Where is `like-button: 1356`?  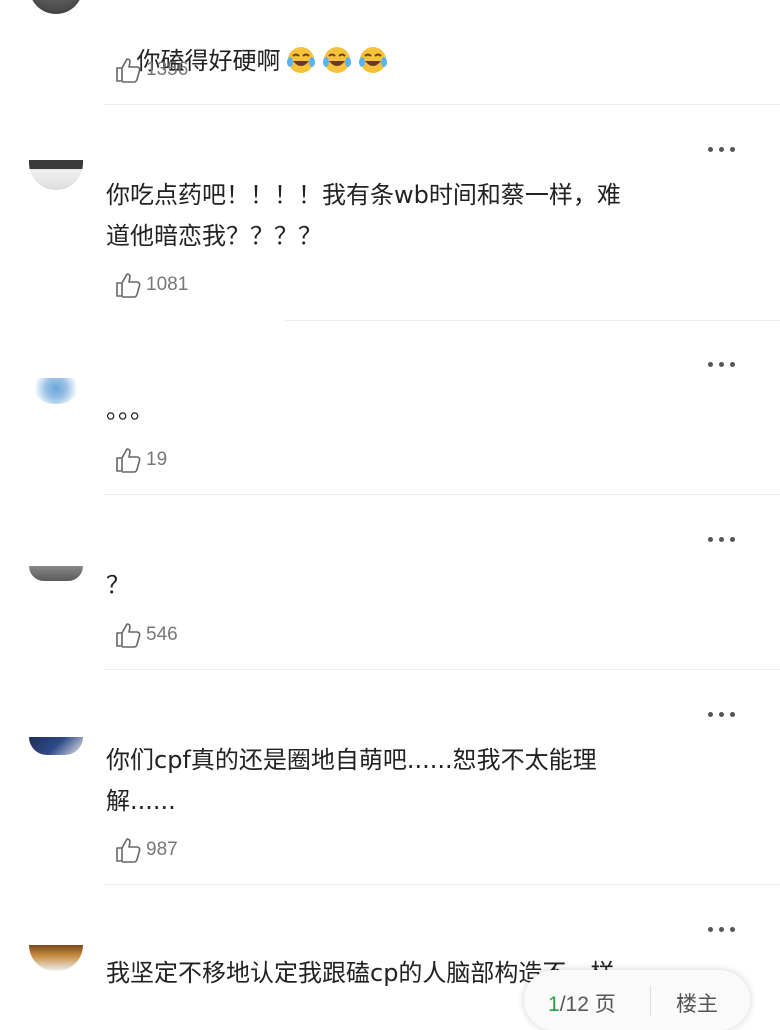
like-button: 1356 is located at coordinates (151, 70).